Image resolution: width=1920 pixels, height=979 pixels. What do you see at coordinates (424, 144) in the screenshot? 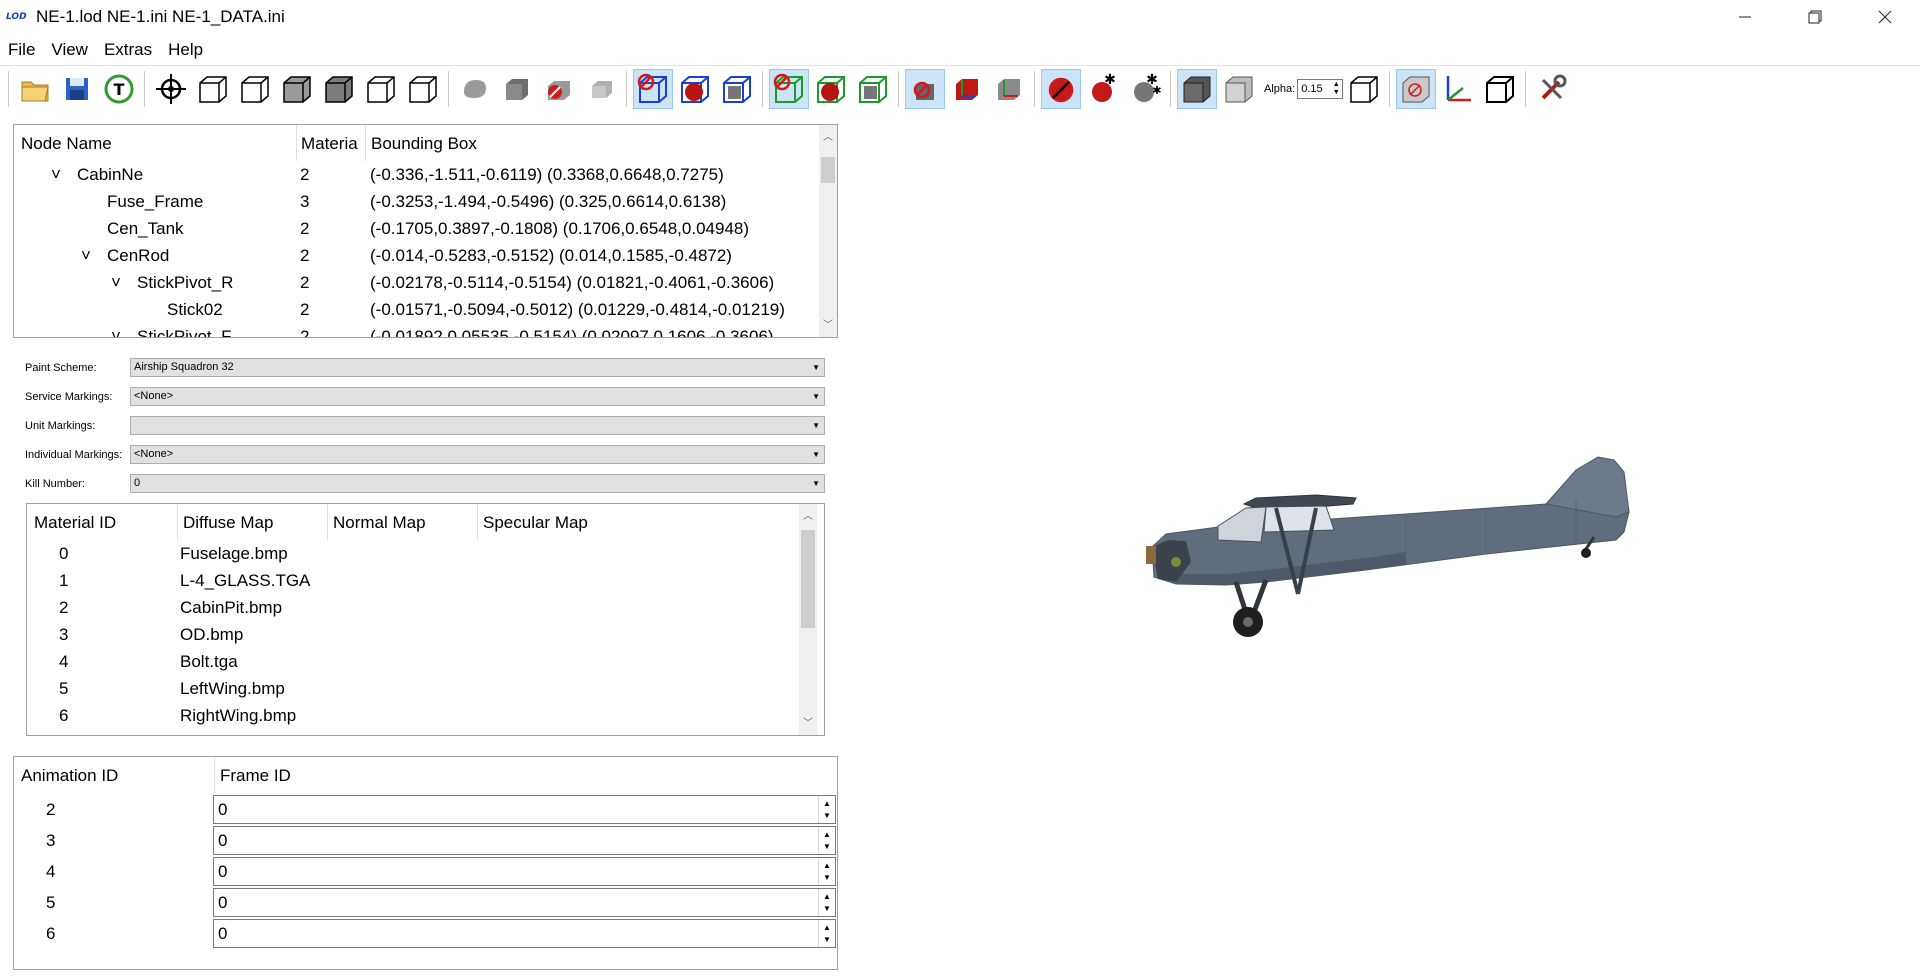
I see `column-header-bounding-box: Bounding Box` at bounding box center [424, 144].